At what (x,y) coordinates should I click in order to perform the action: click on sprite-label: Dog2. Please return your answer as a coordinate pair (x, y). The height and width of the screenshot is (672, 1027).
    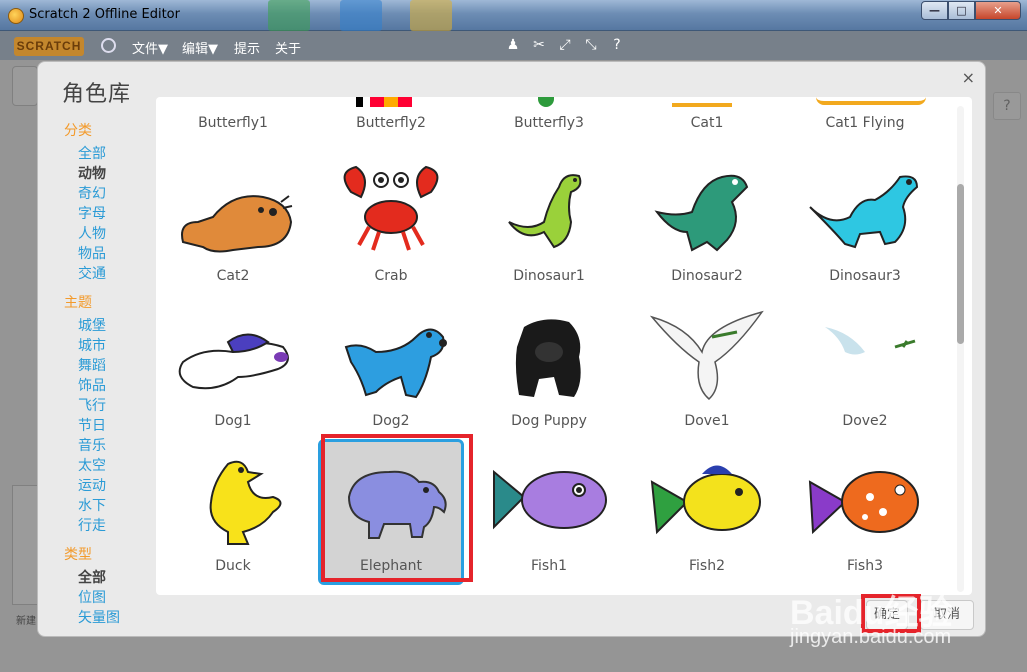
    Looking at the image, I should click on (391, 421).